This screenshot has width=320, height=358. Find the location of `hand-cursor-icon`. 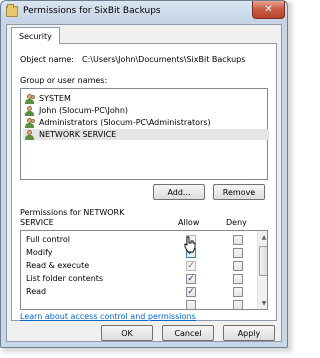

hand-cursor-icon is located at coordinates (190, 244).